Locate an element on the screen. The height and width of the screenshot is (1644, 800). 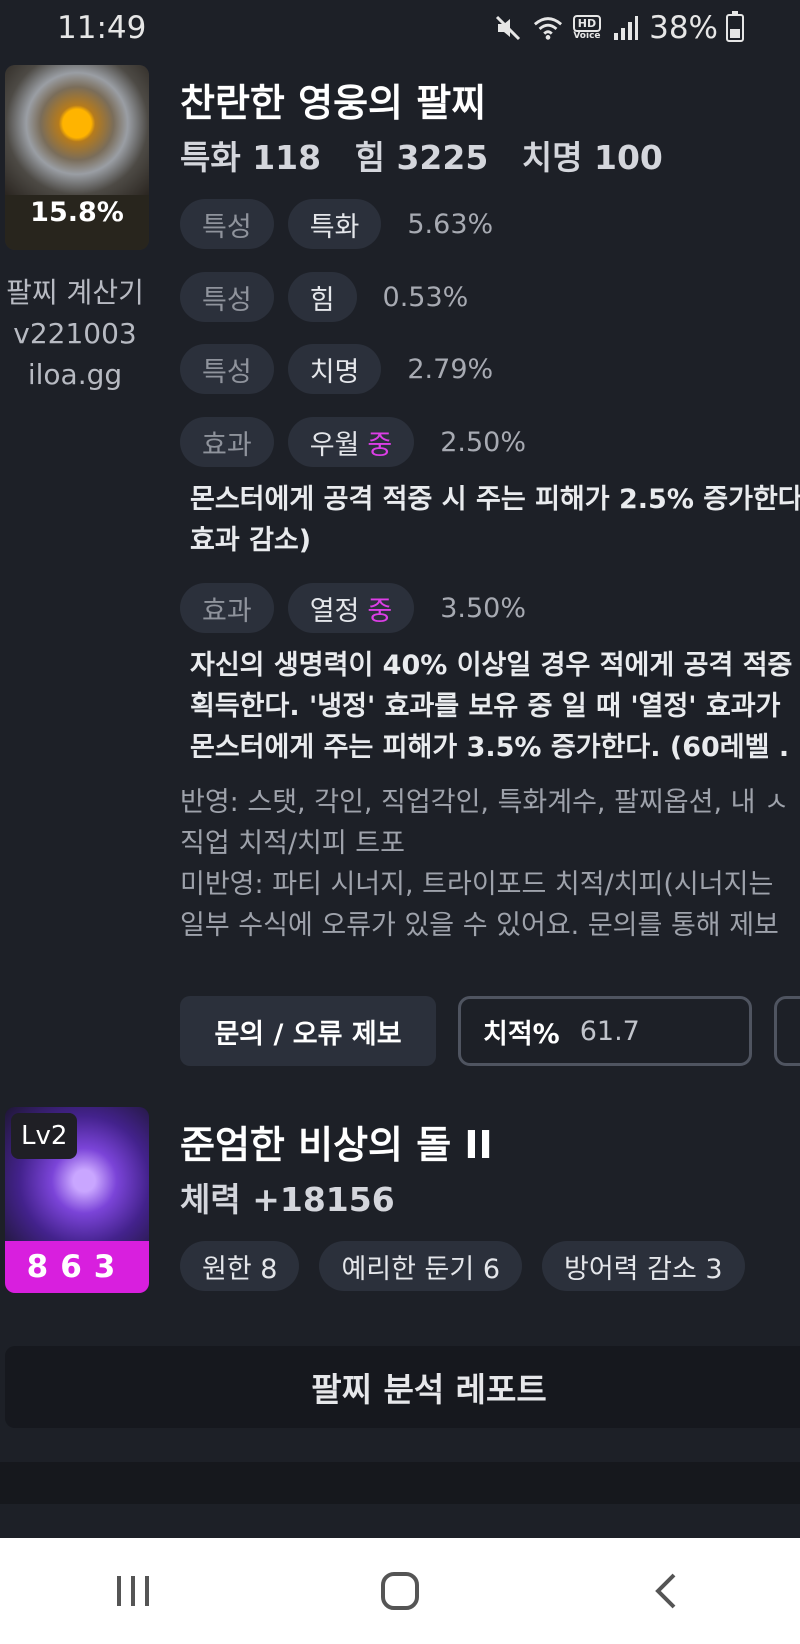
stat-strength: 힘 3225 is located at coordinates (421, 157).